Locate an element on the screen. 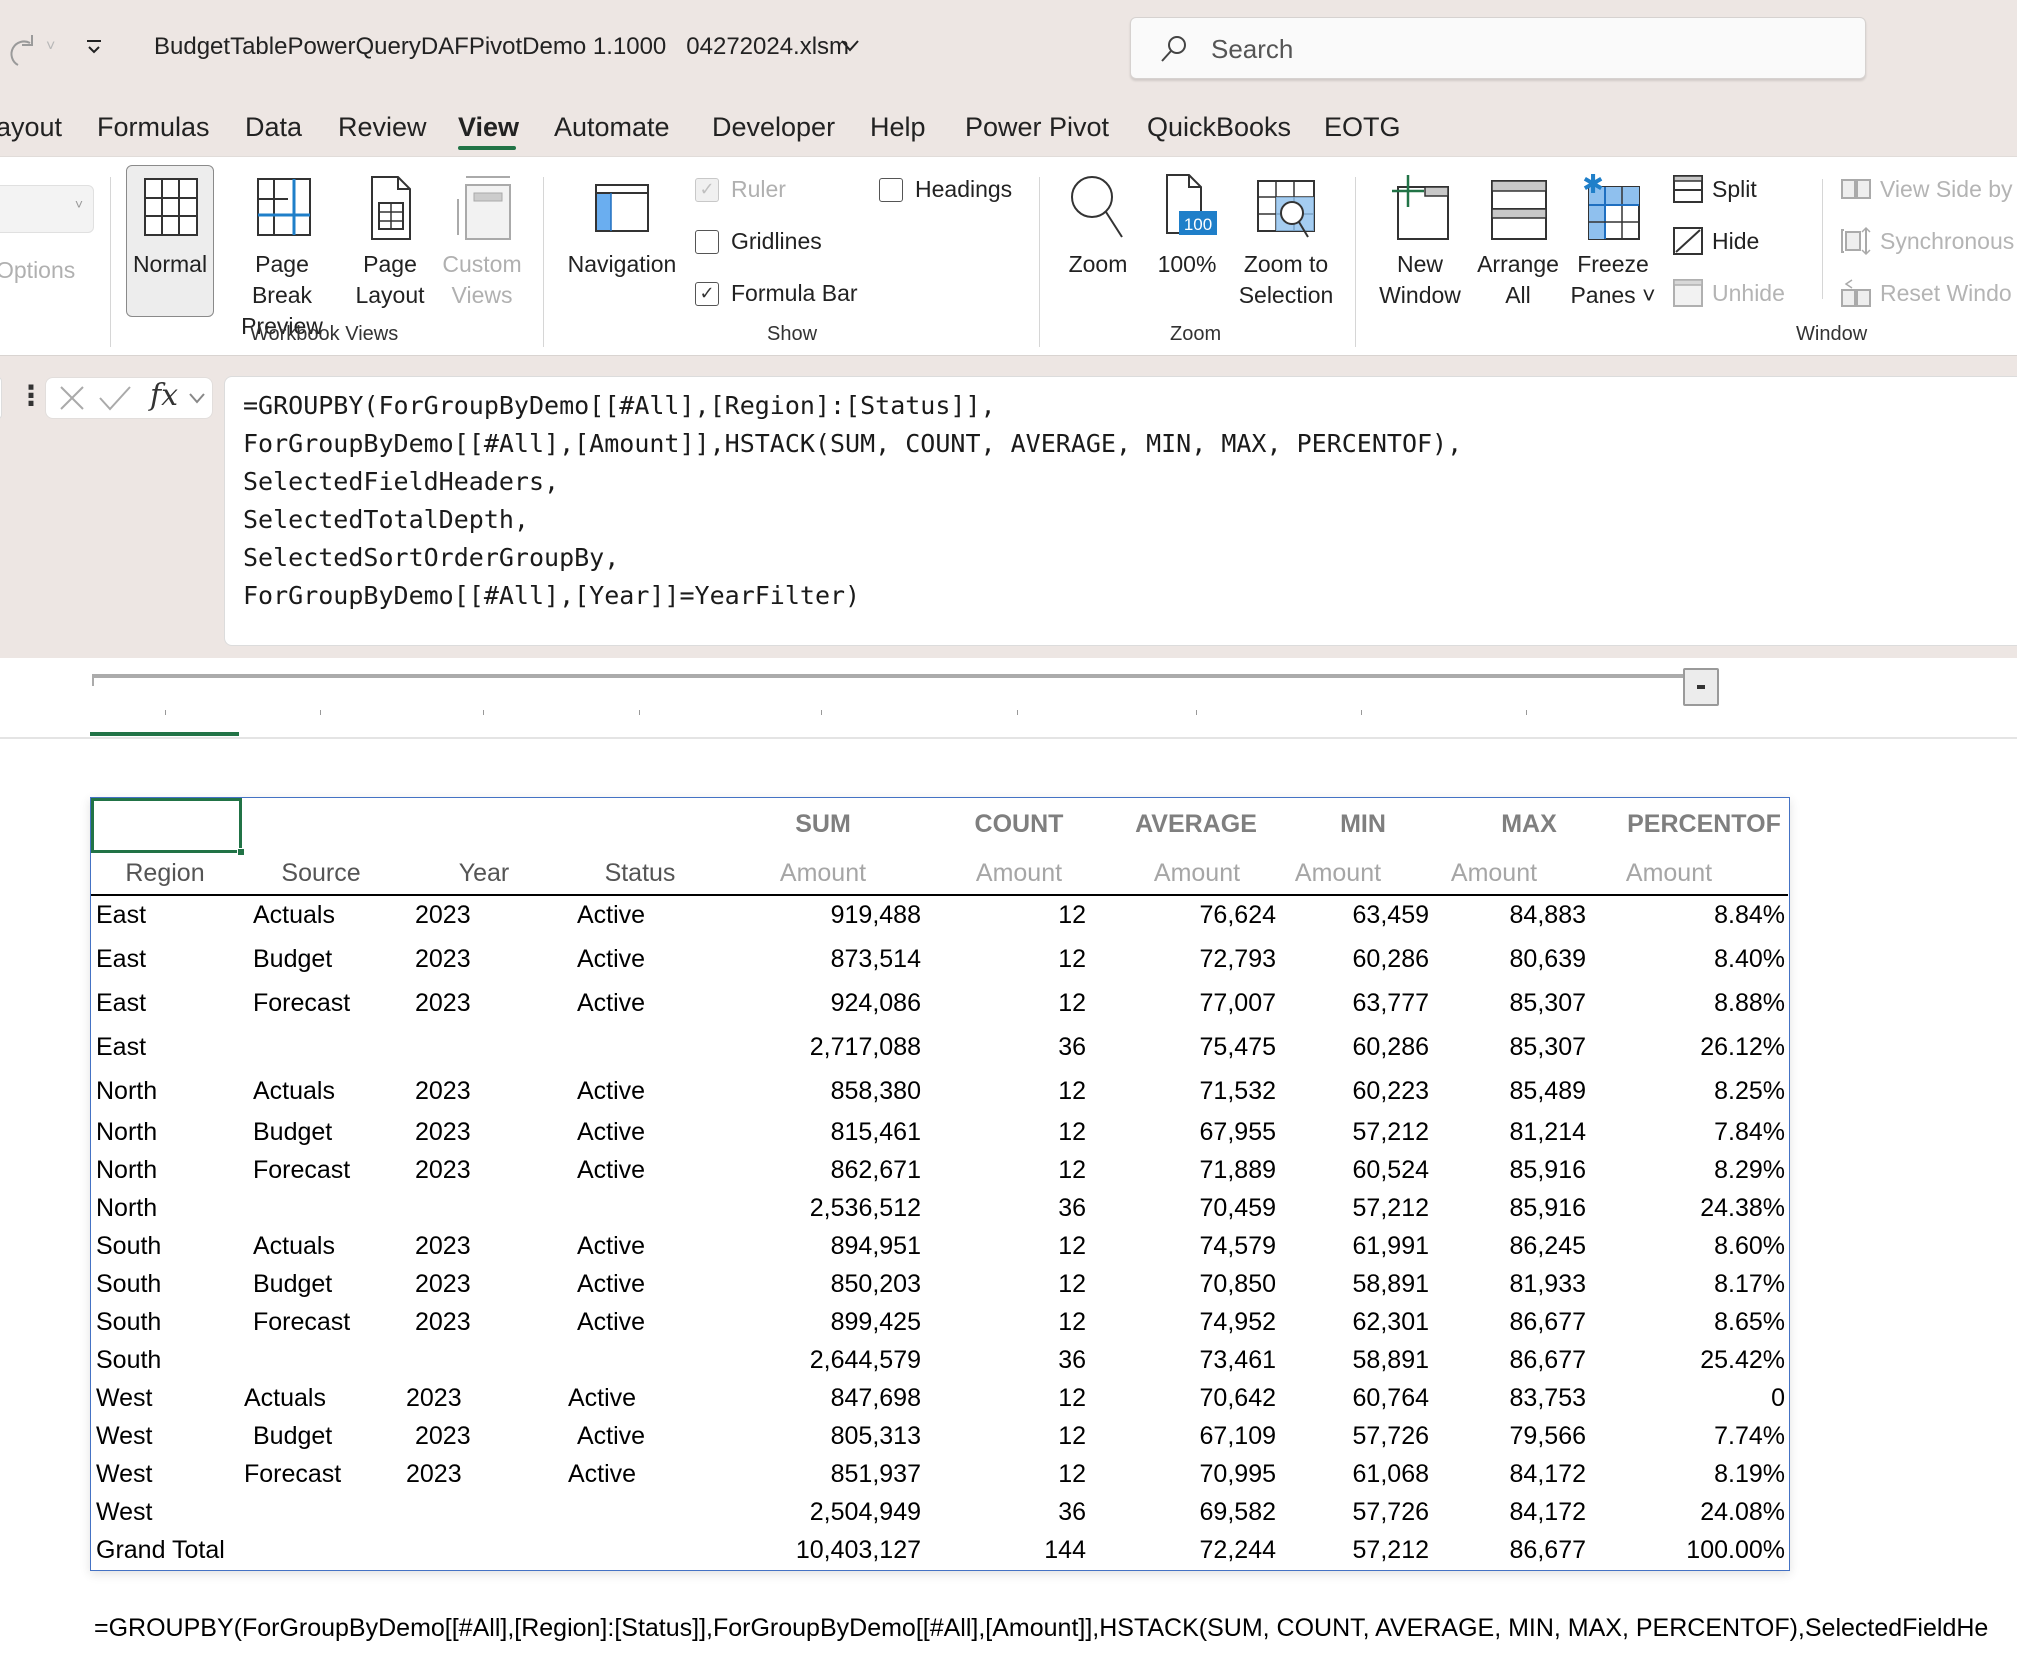 The width and height of the screenshot is (2017, 1671). table-cell: 2,644,579 is located at coordinates (831, 1360).